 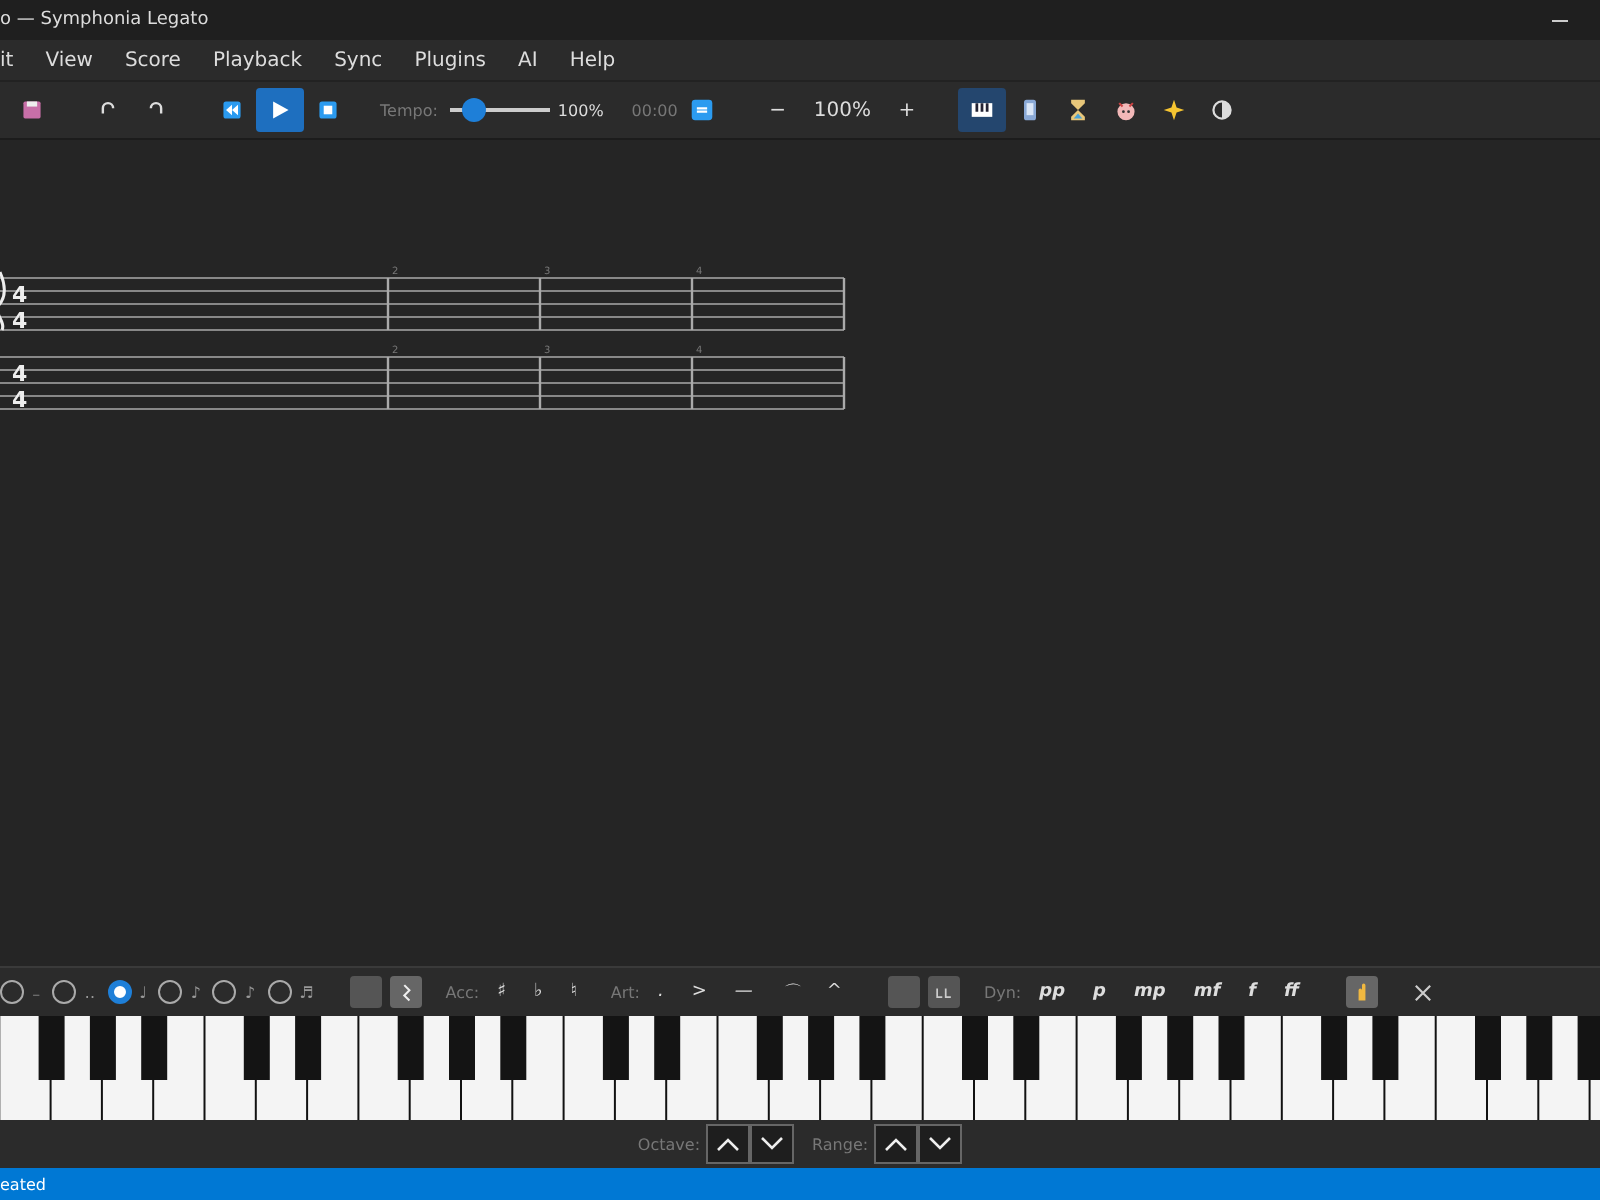 I want to click on menu-item: it, so click(x=15, y=60).